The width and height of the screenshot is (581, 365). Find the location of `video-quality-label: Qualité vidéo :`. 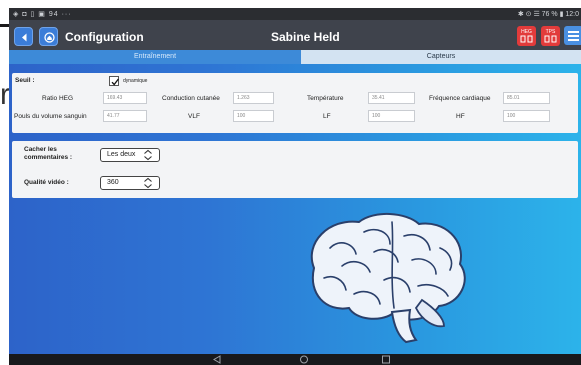

video-quality-label: Qualité vidéo : is located at coordinates (46, 182).